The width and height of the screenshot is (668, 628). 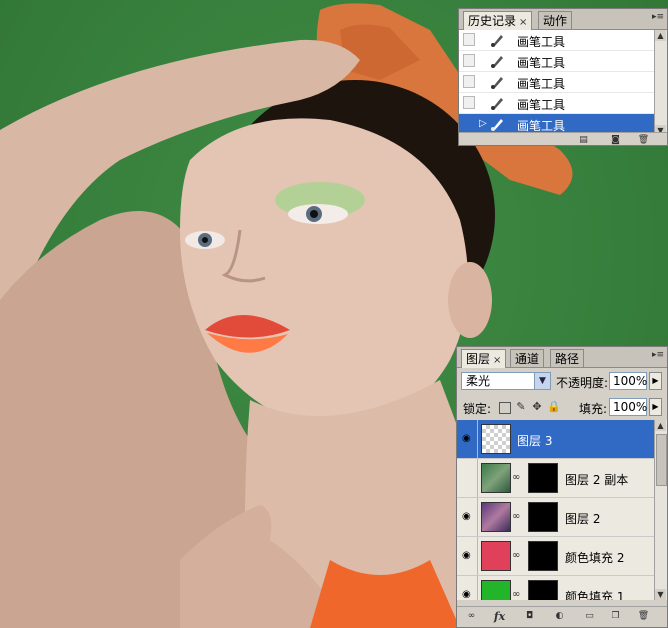 What do you see at coordinates (478, 381) in the screenshot?
I see `blend-mode-value: 柔光` at bounding box center [478, 381].